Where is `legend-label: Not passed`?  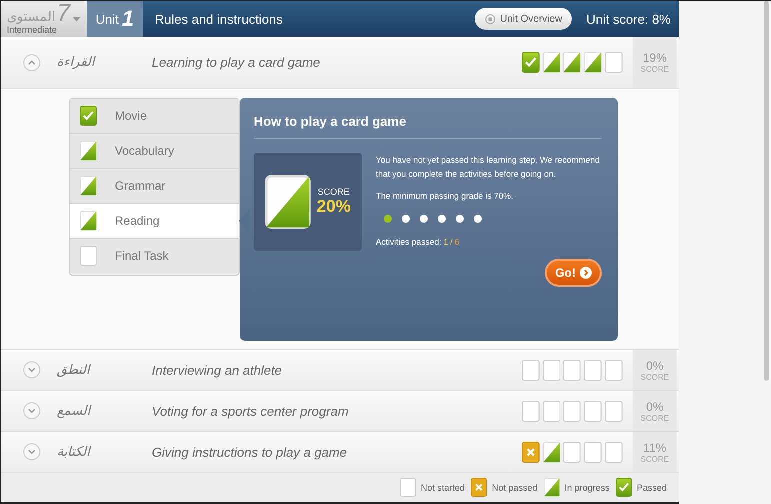 legend-label: Not passed is located at coordinates (515, 487).